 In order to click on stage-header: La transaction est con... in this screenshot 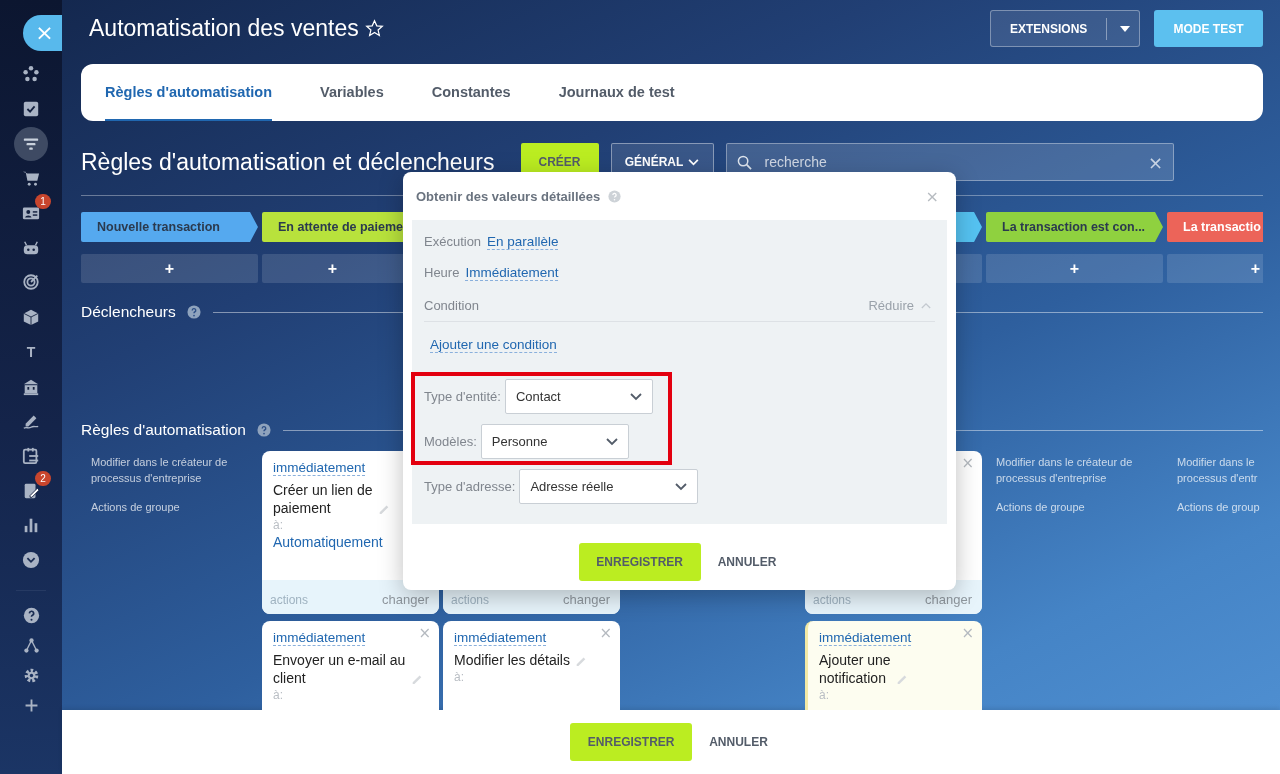, I will do `click(1074, 227)`.